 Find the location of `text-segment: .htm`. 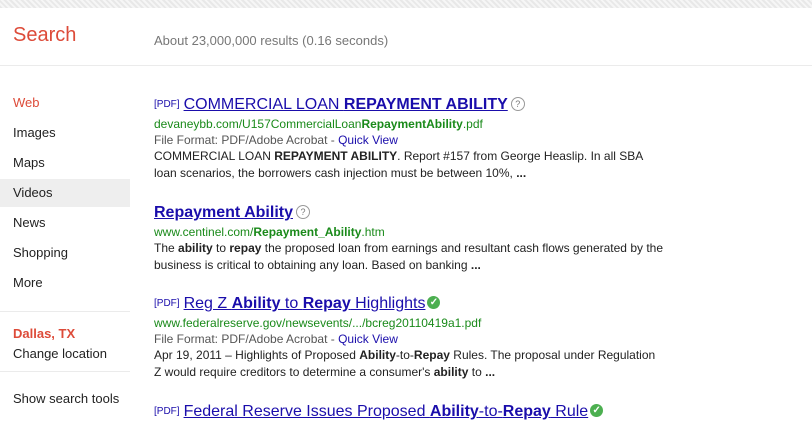

text-segment: .htm is located at coordinates (373, 232).